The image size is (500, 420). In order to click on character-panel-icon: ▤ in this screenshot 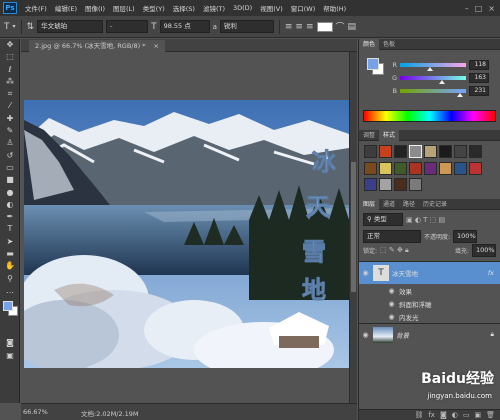, I will do `click(352, 27)`.